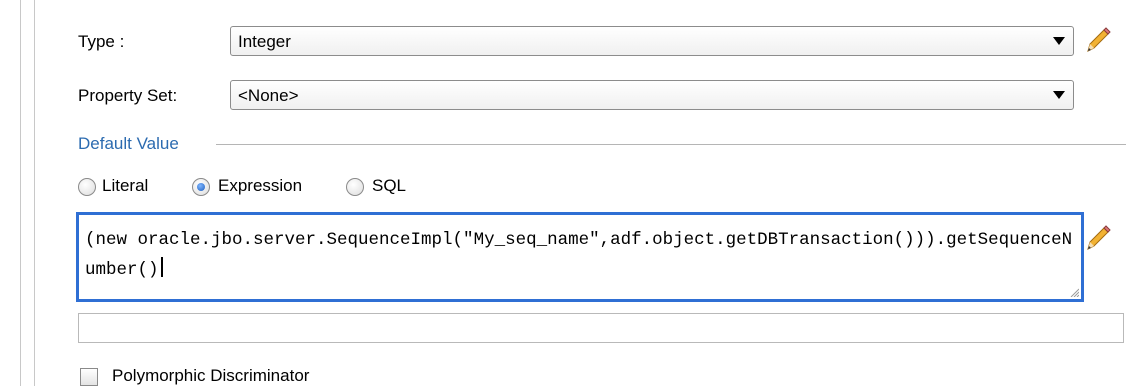  I want to click on property-set-dropdown-value: <None>, so click(268, 95).